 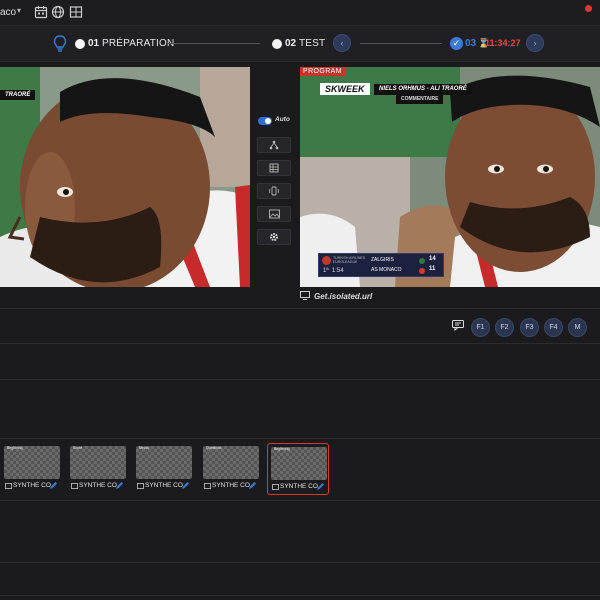 I want to click on settings-button, so click(x=274, y=237).